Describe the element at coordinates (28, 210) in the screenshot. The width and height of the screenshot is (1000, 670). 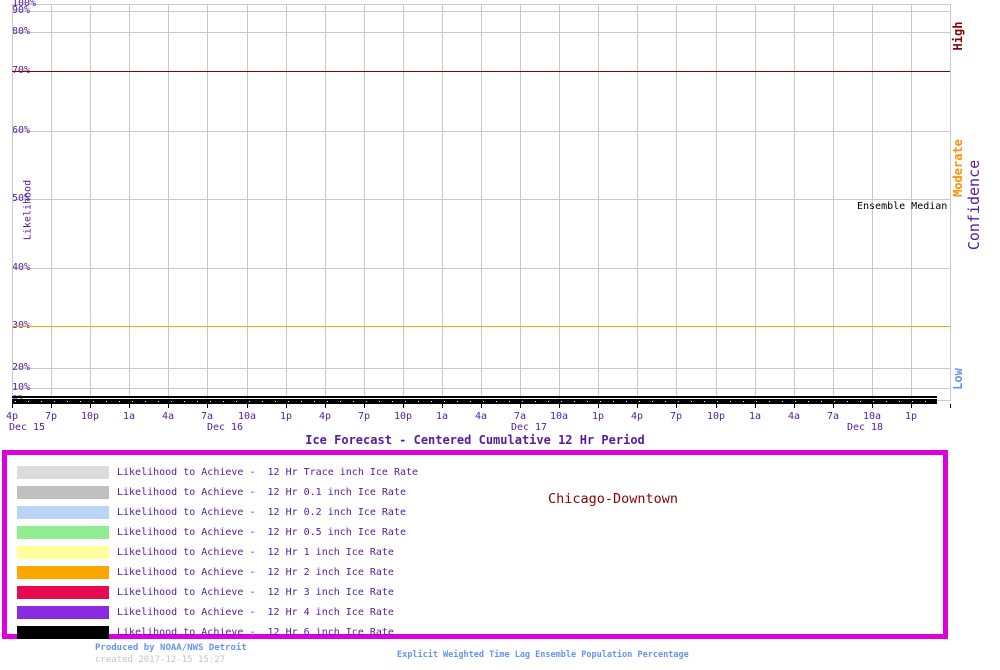
I see `y-axis-title: Likelihood` at that location.